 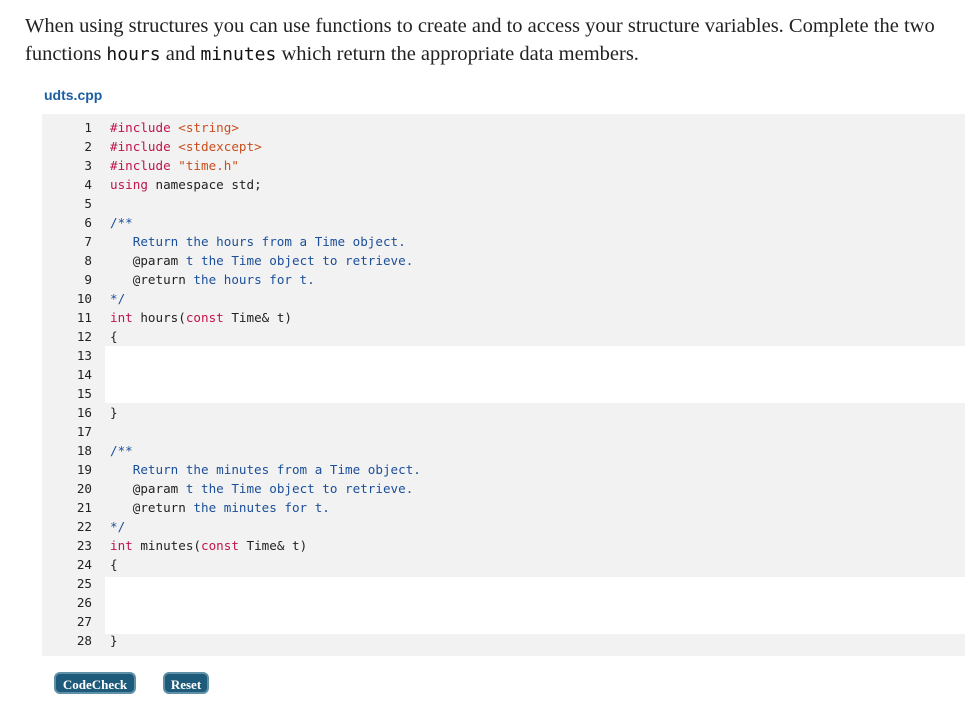 I want to click on code-line: 5, so click(x=503, y=203).